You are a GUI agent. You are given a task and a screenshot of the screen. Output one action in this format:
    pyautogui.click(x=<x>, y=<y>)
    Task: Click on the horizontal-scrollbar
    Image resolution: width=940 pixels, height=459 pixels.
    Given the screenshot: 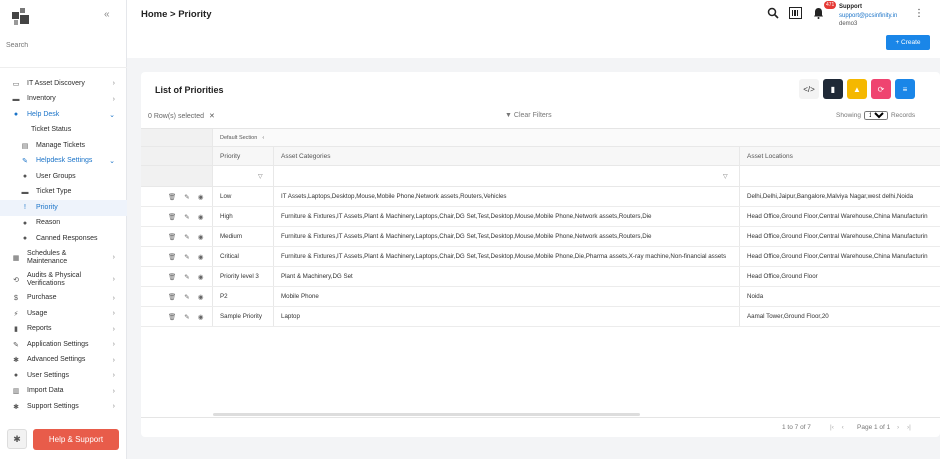 What is the action you would take?
    pyautogui.click(x=426, y=414)
    